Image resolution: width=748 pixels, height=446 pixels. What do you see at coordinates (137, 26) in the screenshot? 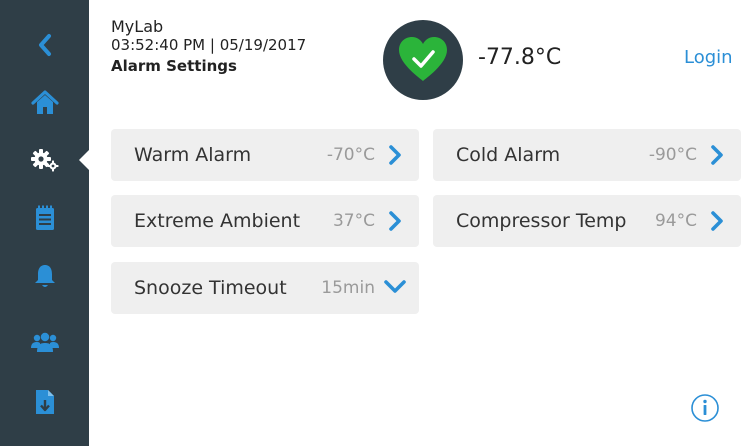
I see `lab-name: MyLab` at bounding box center [137, 26].